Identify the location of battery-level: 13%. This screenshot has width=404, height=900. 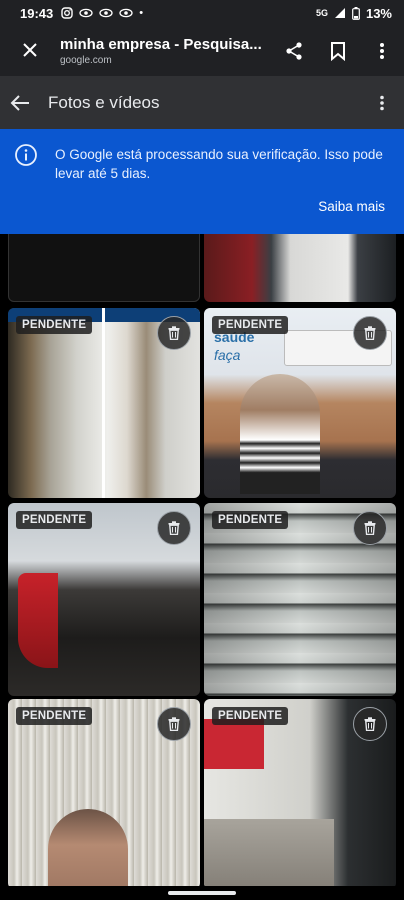
(378, 13).